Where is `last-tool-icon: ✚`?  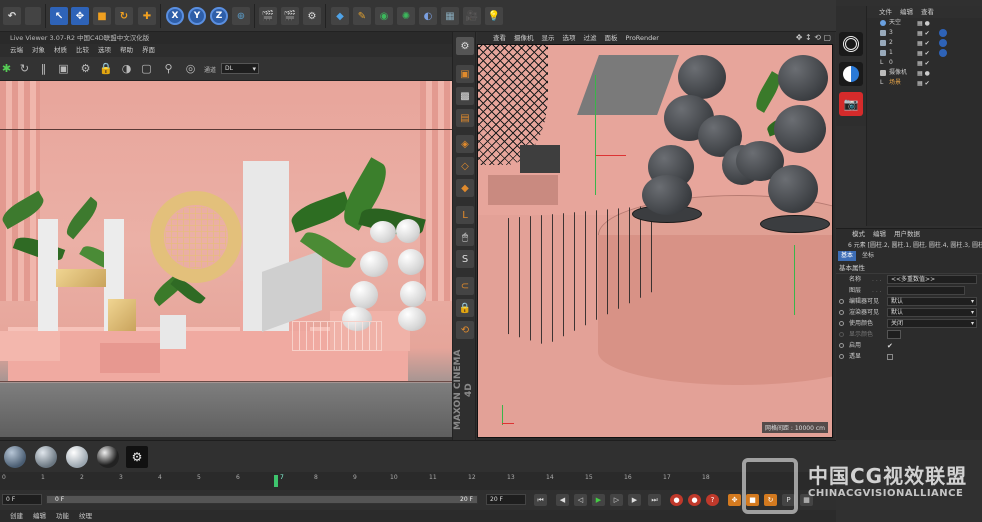 last-tool-icon: ✚ is located at coordinates (147, 16).